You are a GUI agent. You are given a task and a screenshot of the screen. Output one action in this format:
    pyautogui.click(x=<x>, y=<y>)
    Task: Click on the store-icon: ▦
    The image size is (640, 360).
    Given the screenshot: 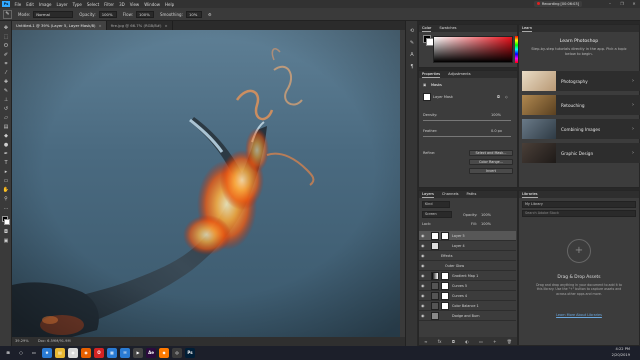 What is the action you would take?
    pyautogui.click(x=112, y=353)
    